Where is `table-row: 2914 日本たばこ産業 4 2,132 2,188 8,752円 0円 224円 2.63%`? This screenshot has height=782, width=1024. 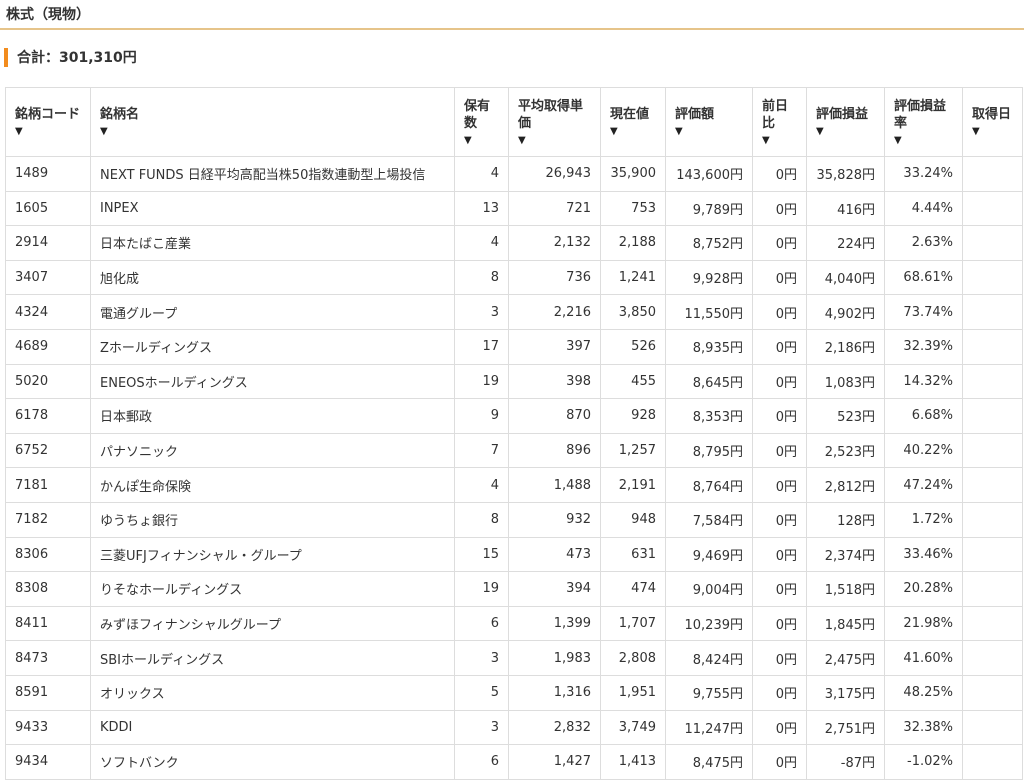
table-row: 2914 日本たばこ産業 4 2,132 2,188 8,752円 0円 224円 2.63% is located at coordinates (514, 243).